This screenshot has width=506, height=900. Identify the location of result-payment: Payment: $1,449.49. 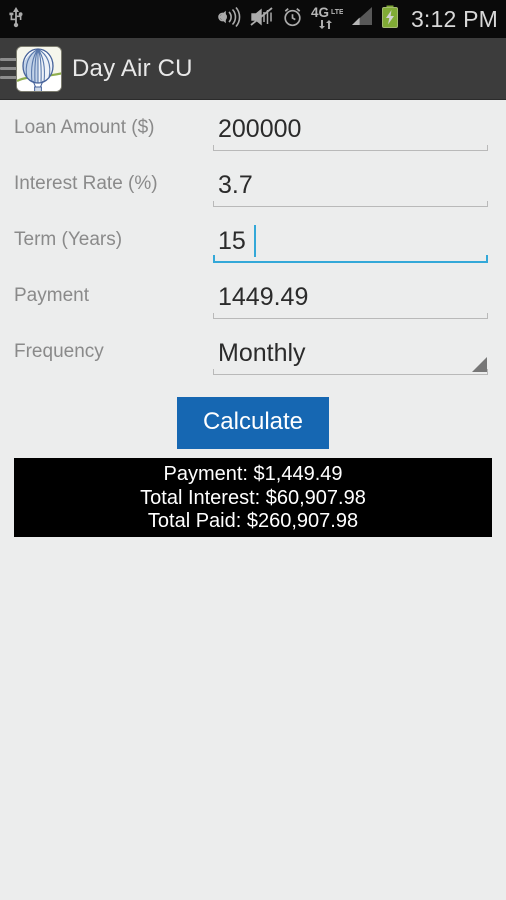
(253, 474).